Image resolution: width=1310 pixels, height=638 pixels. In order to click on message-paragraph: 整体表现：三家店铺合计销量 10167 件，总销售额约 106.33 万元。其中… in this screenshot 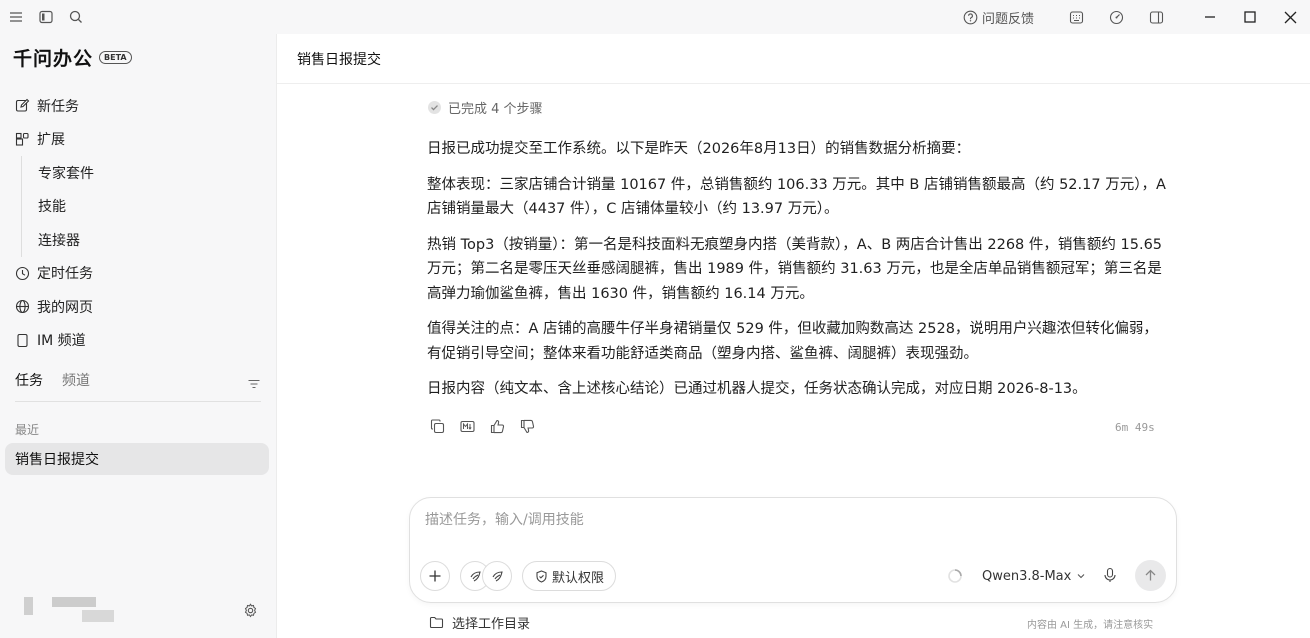, I will do `click(796, 197)`.